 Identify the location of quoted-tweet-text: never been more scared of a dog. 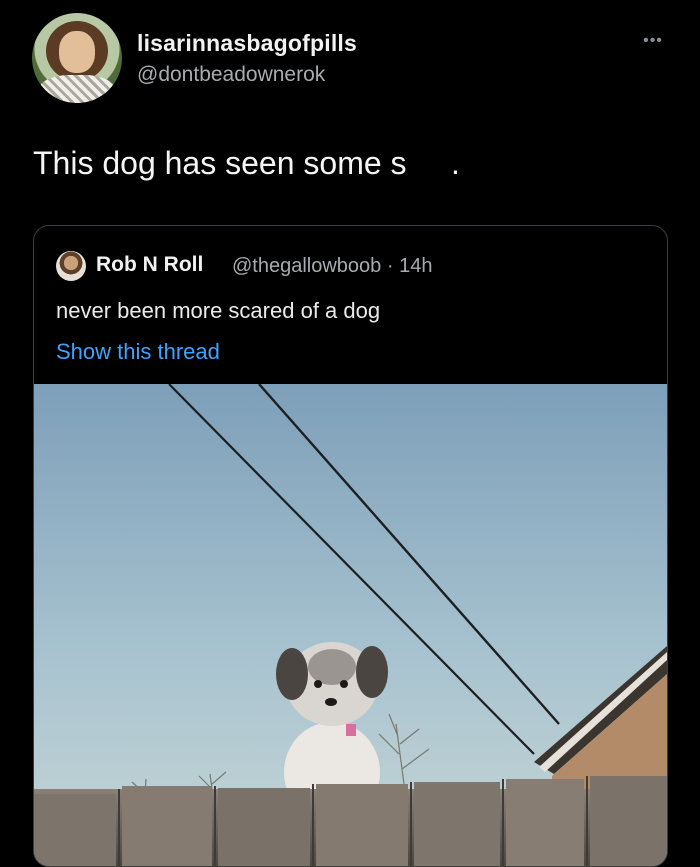
(218, 310).